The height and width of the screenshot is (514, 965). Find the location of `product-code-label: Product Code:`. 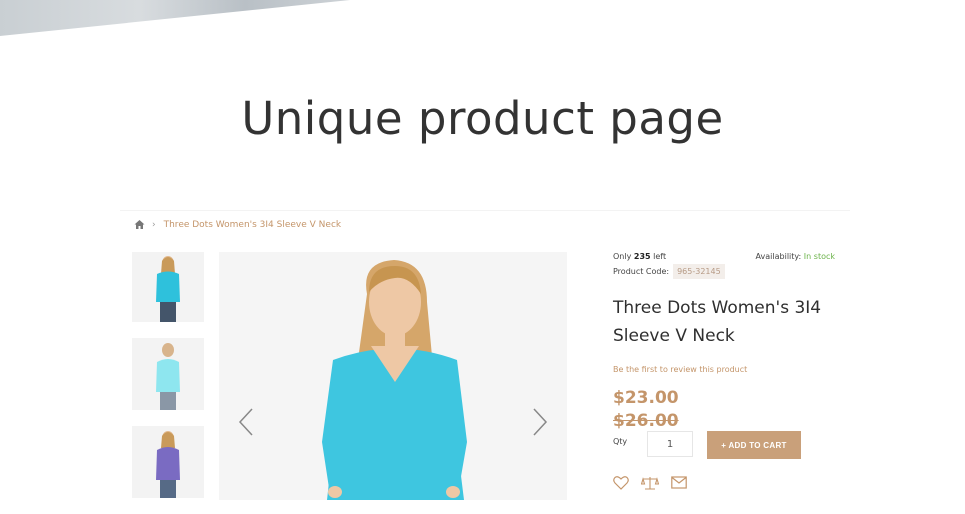

product-code-label: Product Code: is located at coordinates (641, 271).